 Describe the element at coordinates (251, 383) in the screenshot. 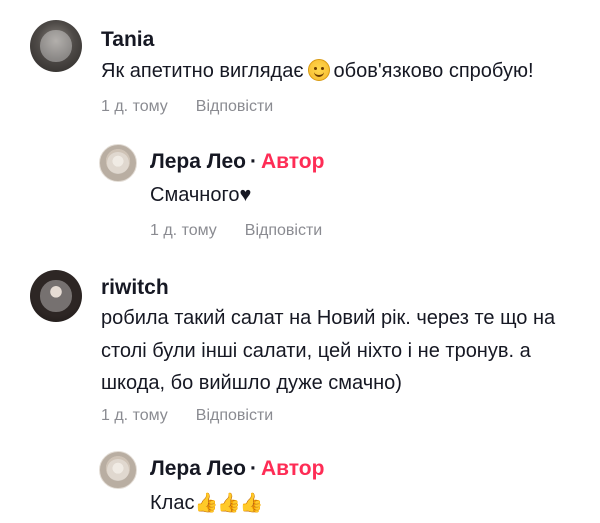

I see `comment-text-line: шкода, бо вийшло дуже смачно)` at that location.